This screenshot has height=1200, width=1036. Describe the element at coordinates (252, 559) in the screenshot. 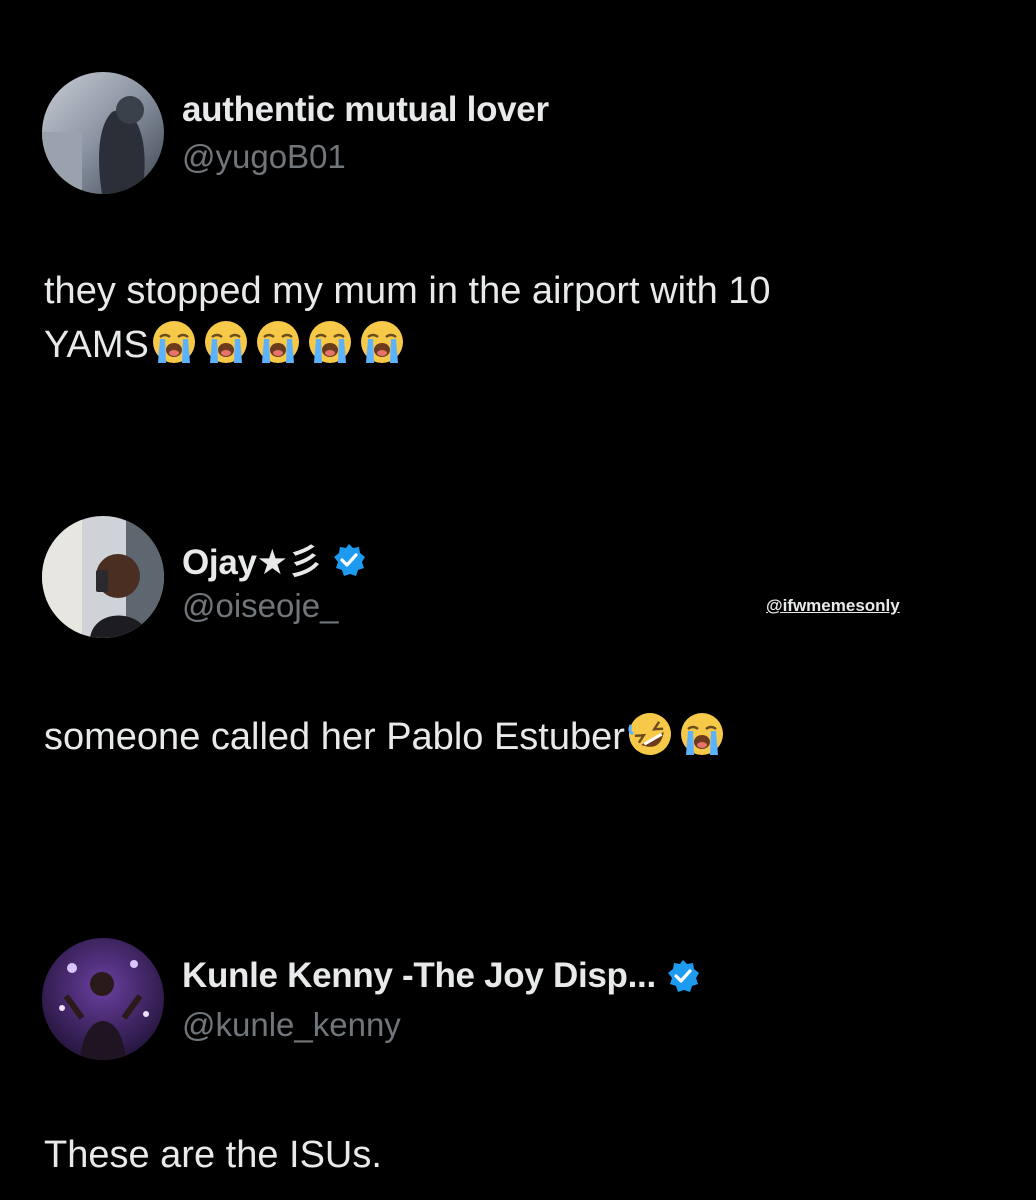

I see `display-name: Ojay★彡` at that location.